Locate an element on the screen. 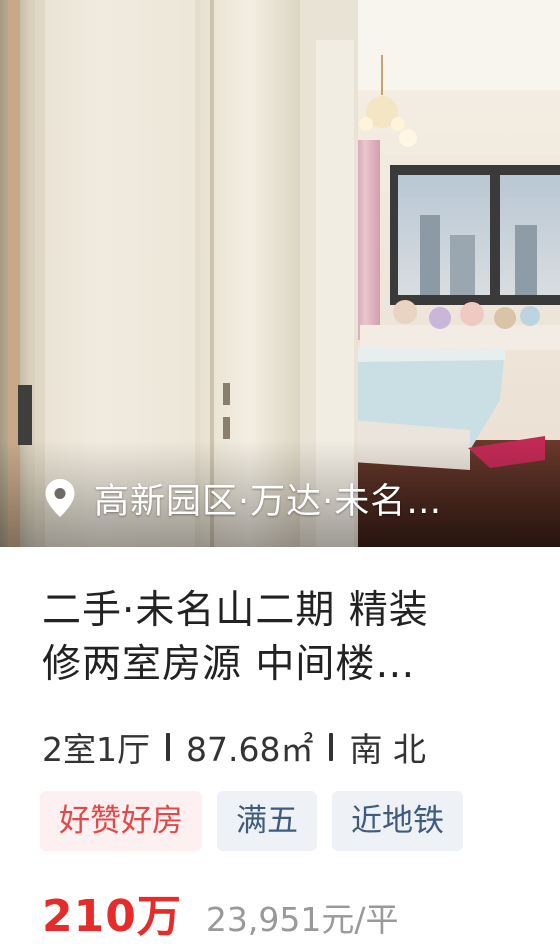  spec-orientation: 南 北 is located at coordinates (387, 749).